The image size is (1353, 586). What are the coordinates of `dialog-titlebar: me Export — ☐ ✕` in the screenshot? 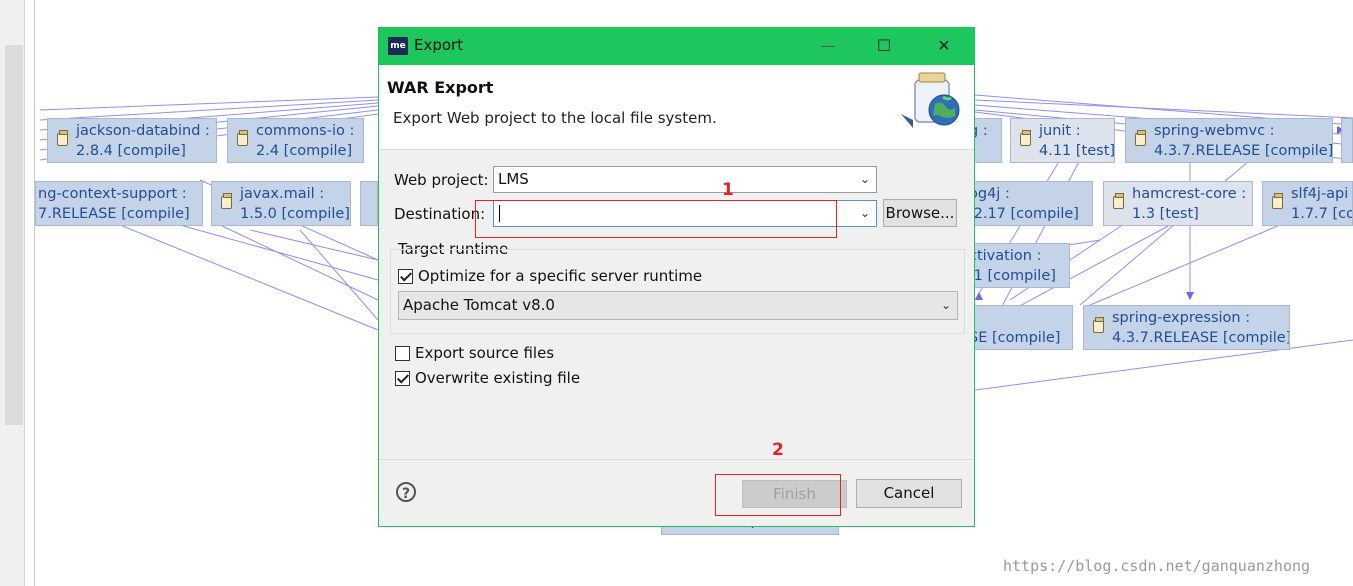 It's located at (676, 46).